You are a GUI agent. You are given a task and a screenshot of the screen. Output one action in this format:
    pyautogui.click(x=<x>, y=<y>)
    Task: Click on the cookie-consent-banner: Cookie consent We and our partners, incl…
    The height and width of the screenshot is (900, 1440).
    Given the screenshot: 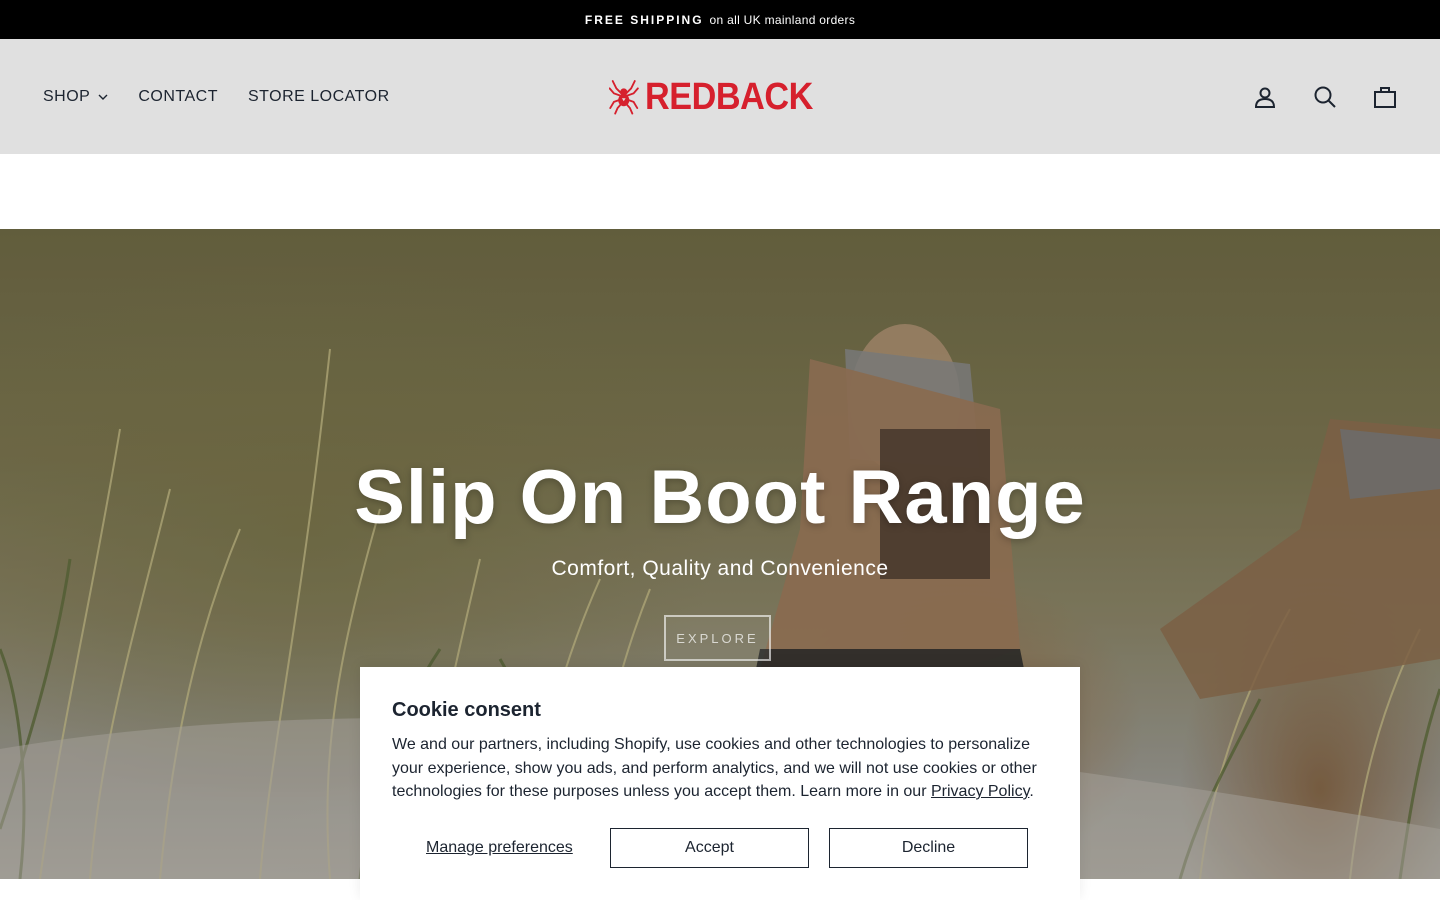 What is the action you would take?
    pyautogui.click(x=720, y=783)
    